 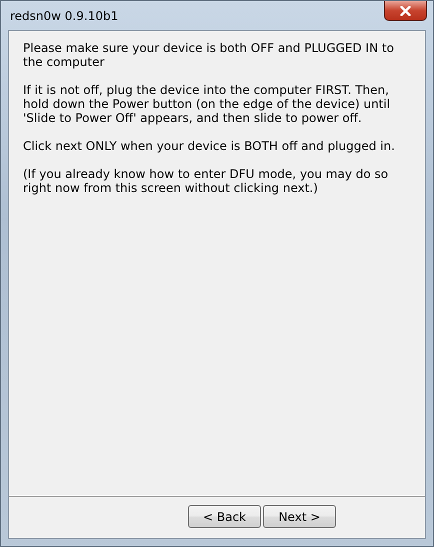 I want to click on close-button, so click(x=405, y=11).